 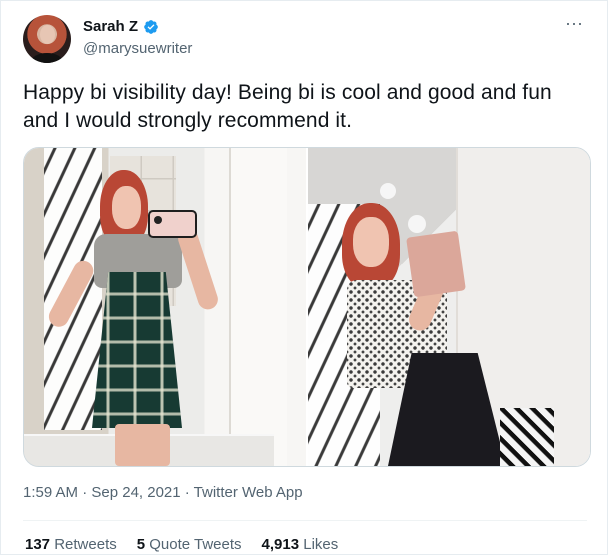 I want to click on retweets-count: 137, so click(x=38, y=544).